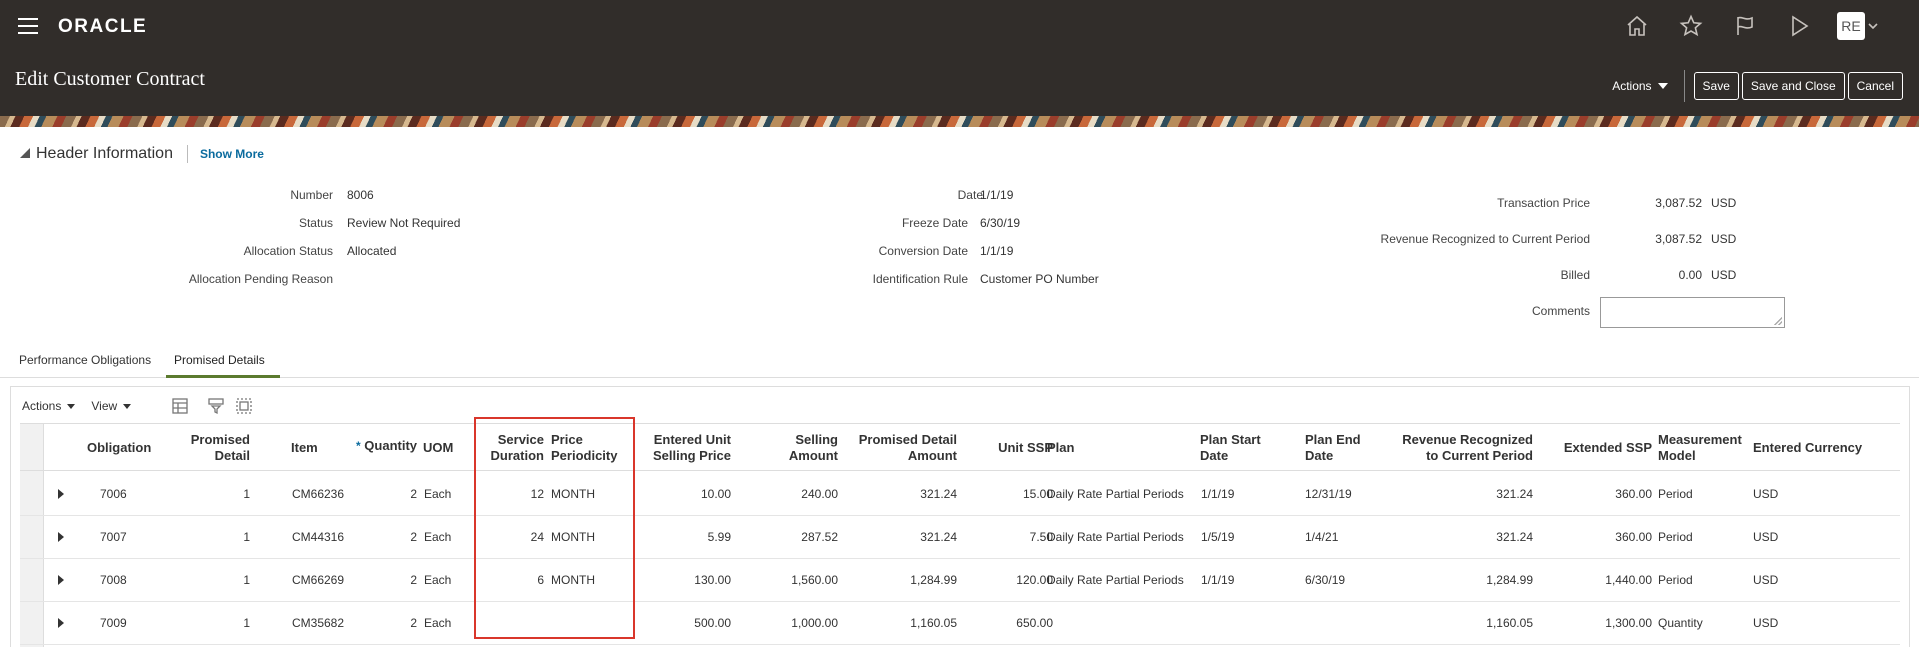 This screenshot has height=647, width=1919. Describe the element at coordinates (1692, 312) in the screenshot. I see `comments-textarea` at that location.